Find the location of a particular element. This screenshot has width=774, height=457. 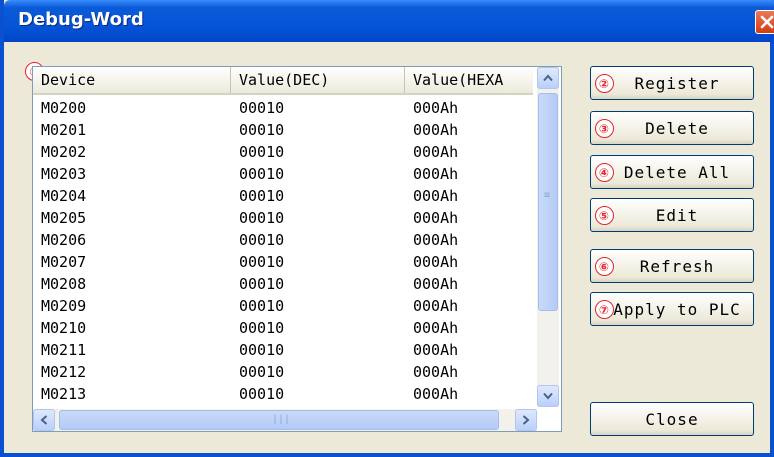

scroll-right-icon is located at coordinates (526, 420).